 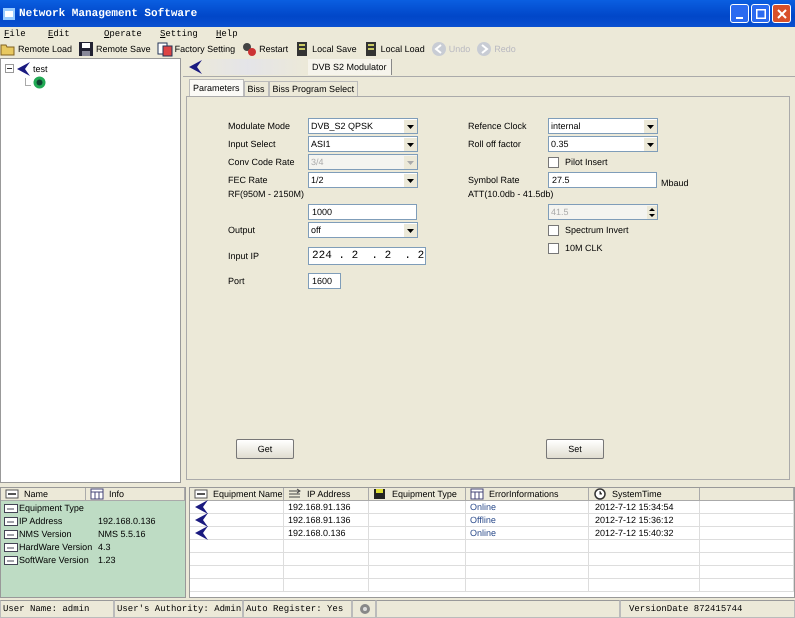 I want to click on grid-icon, so click(x=97, y=494).